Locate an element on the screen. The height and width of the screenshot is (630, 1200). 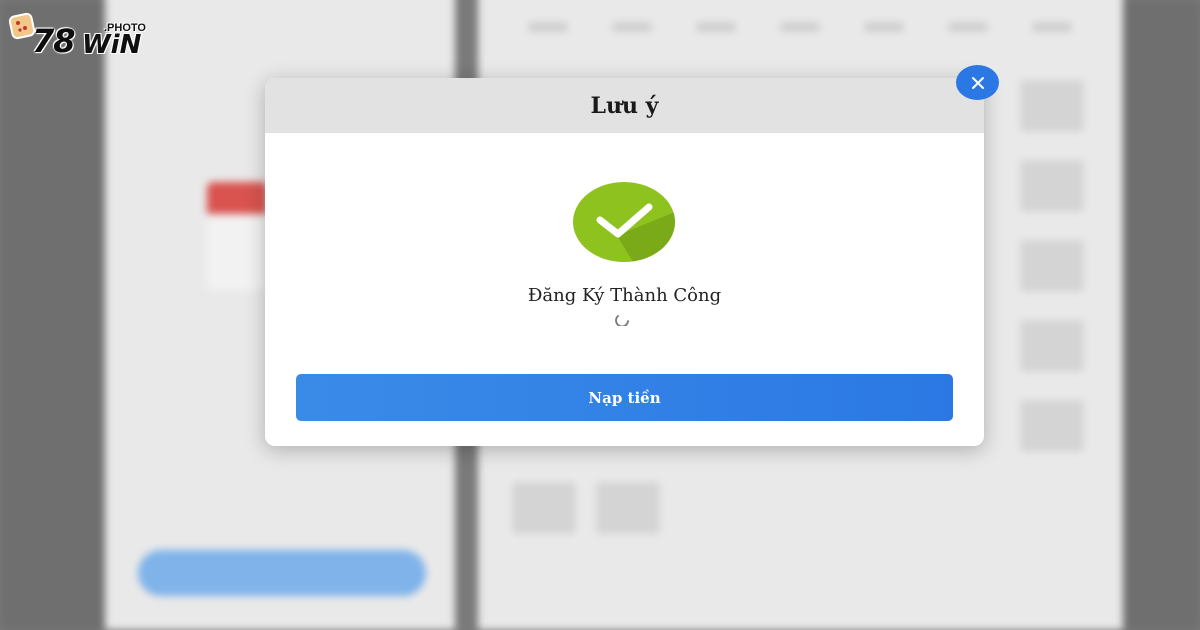
deposit-button: Nạp tiền is located at coordinates (624, 397).